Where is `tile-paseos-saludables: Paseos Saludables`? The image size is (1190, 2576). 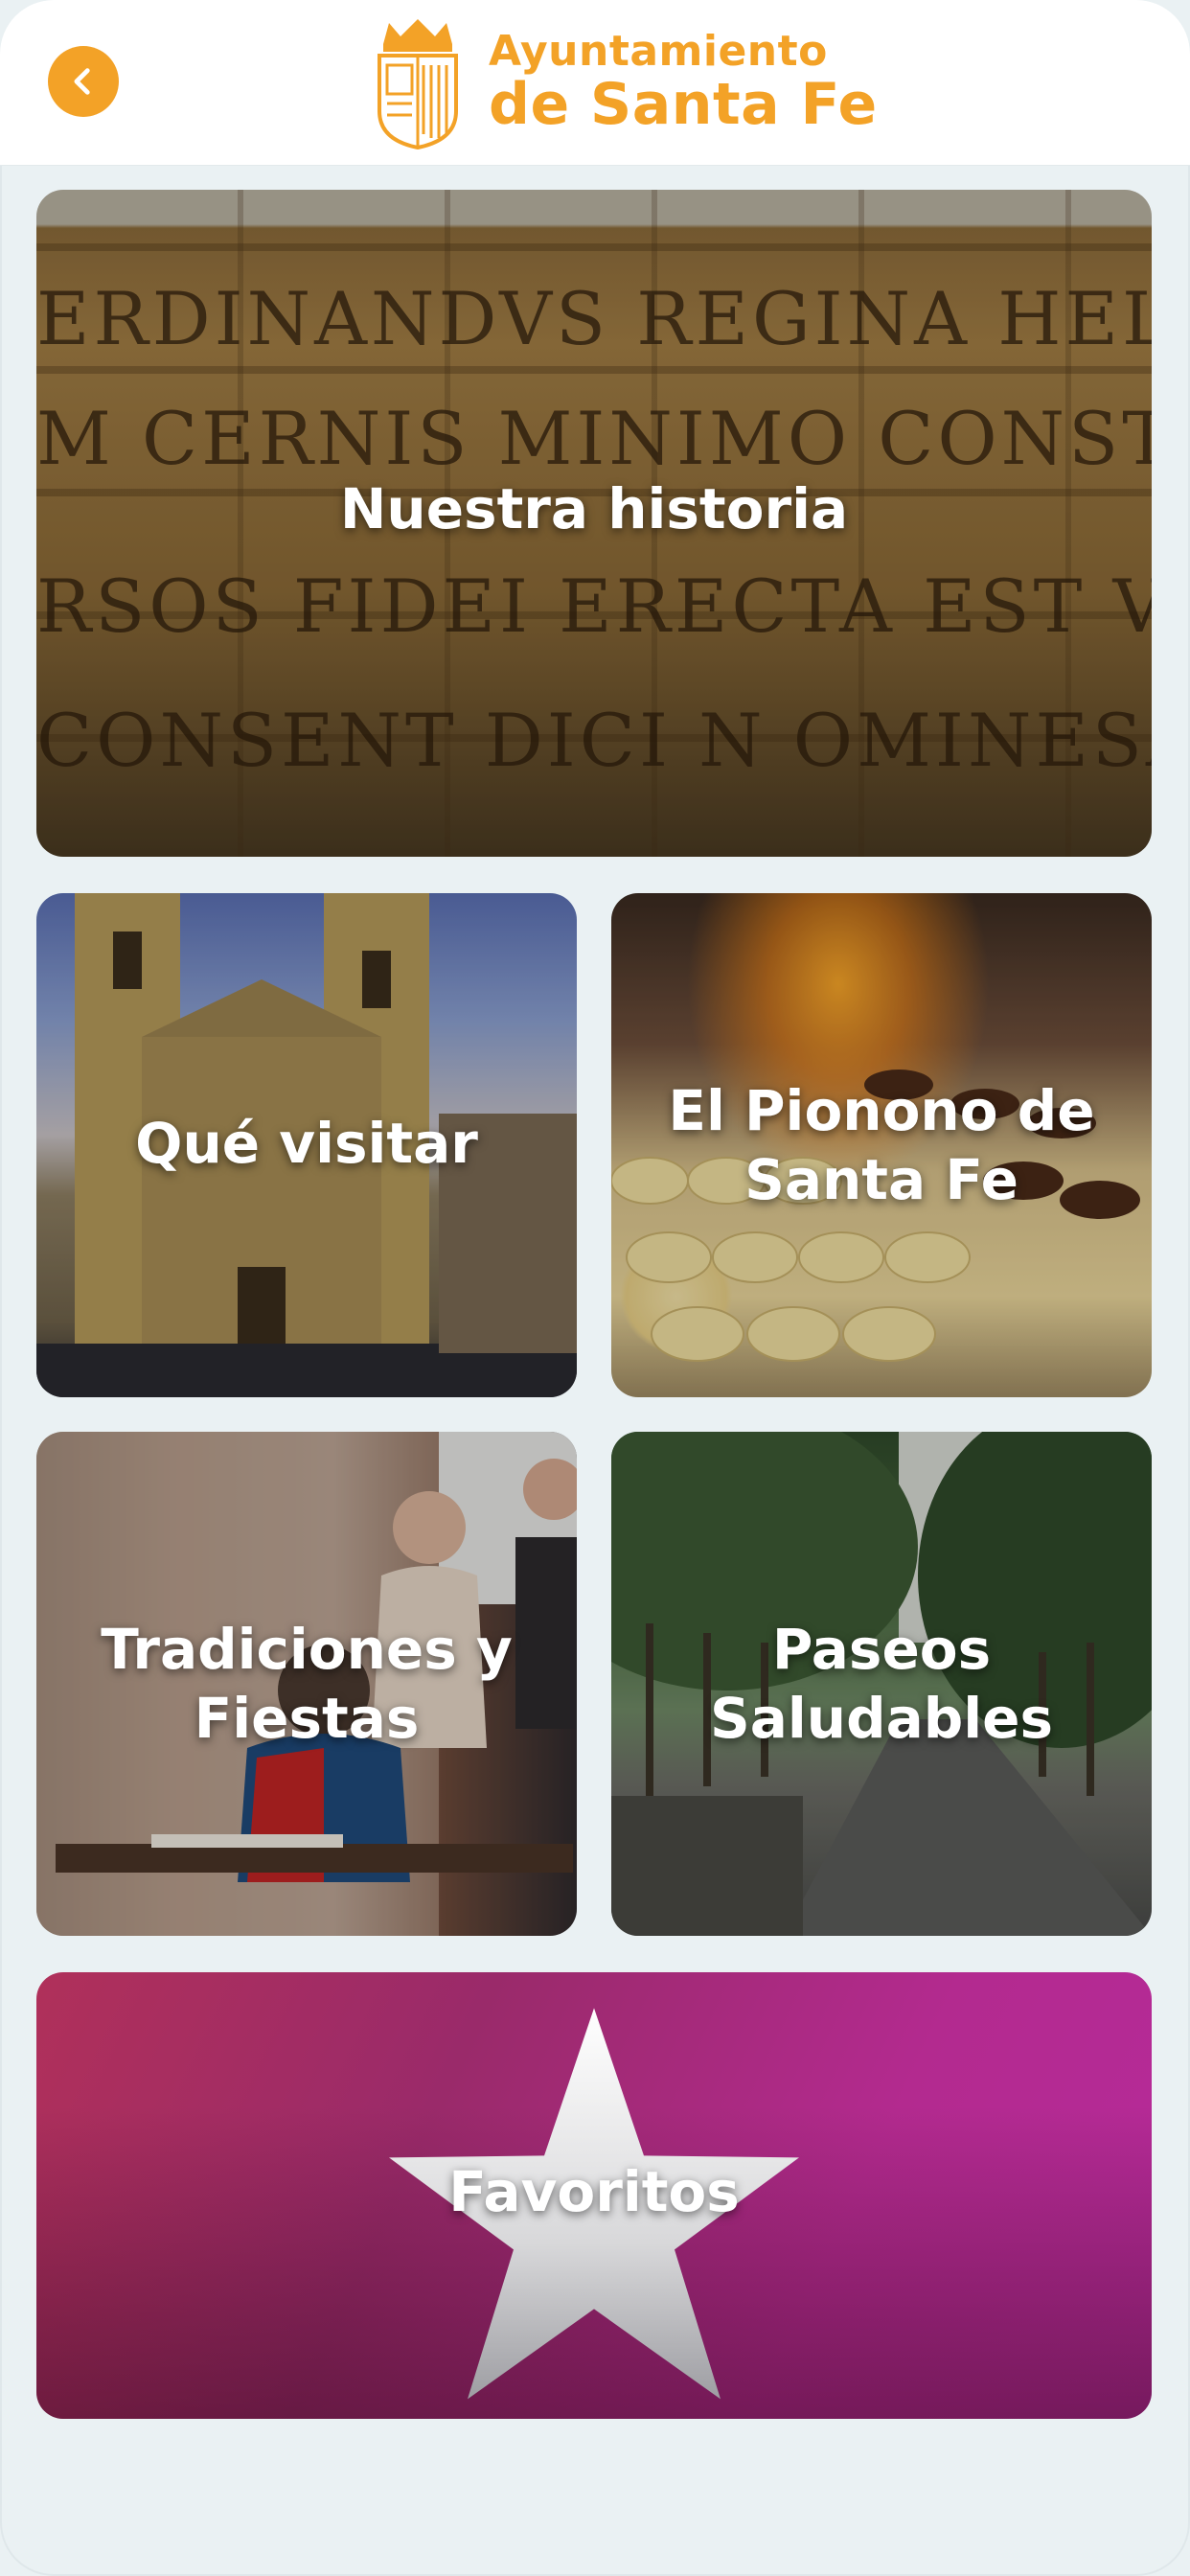 tile-paseos-saludables: Paseos Saludables is located at coordinates (882, 1684).